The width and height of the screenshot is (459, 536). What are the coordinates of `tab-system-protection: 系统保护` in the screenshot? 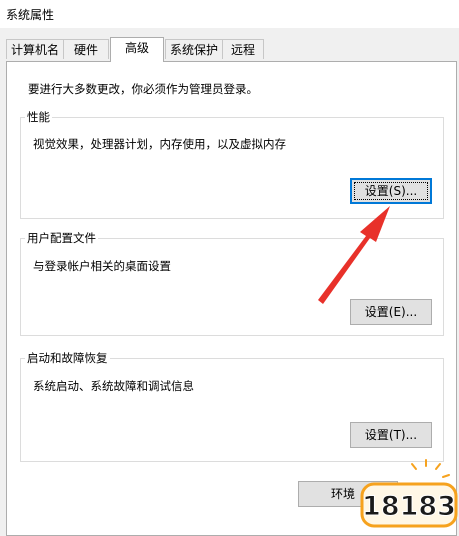 It's located at (194, 49).